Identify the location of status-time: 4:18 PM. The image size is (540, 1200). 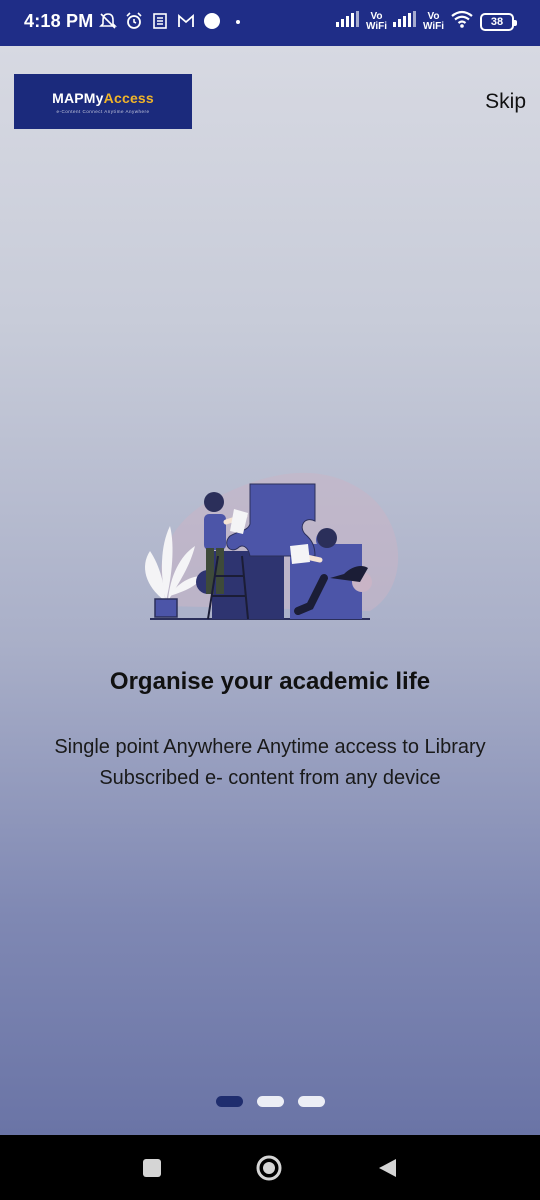
(59, 21).